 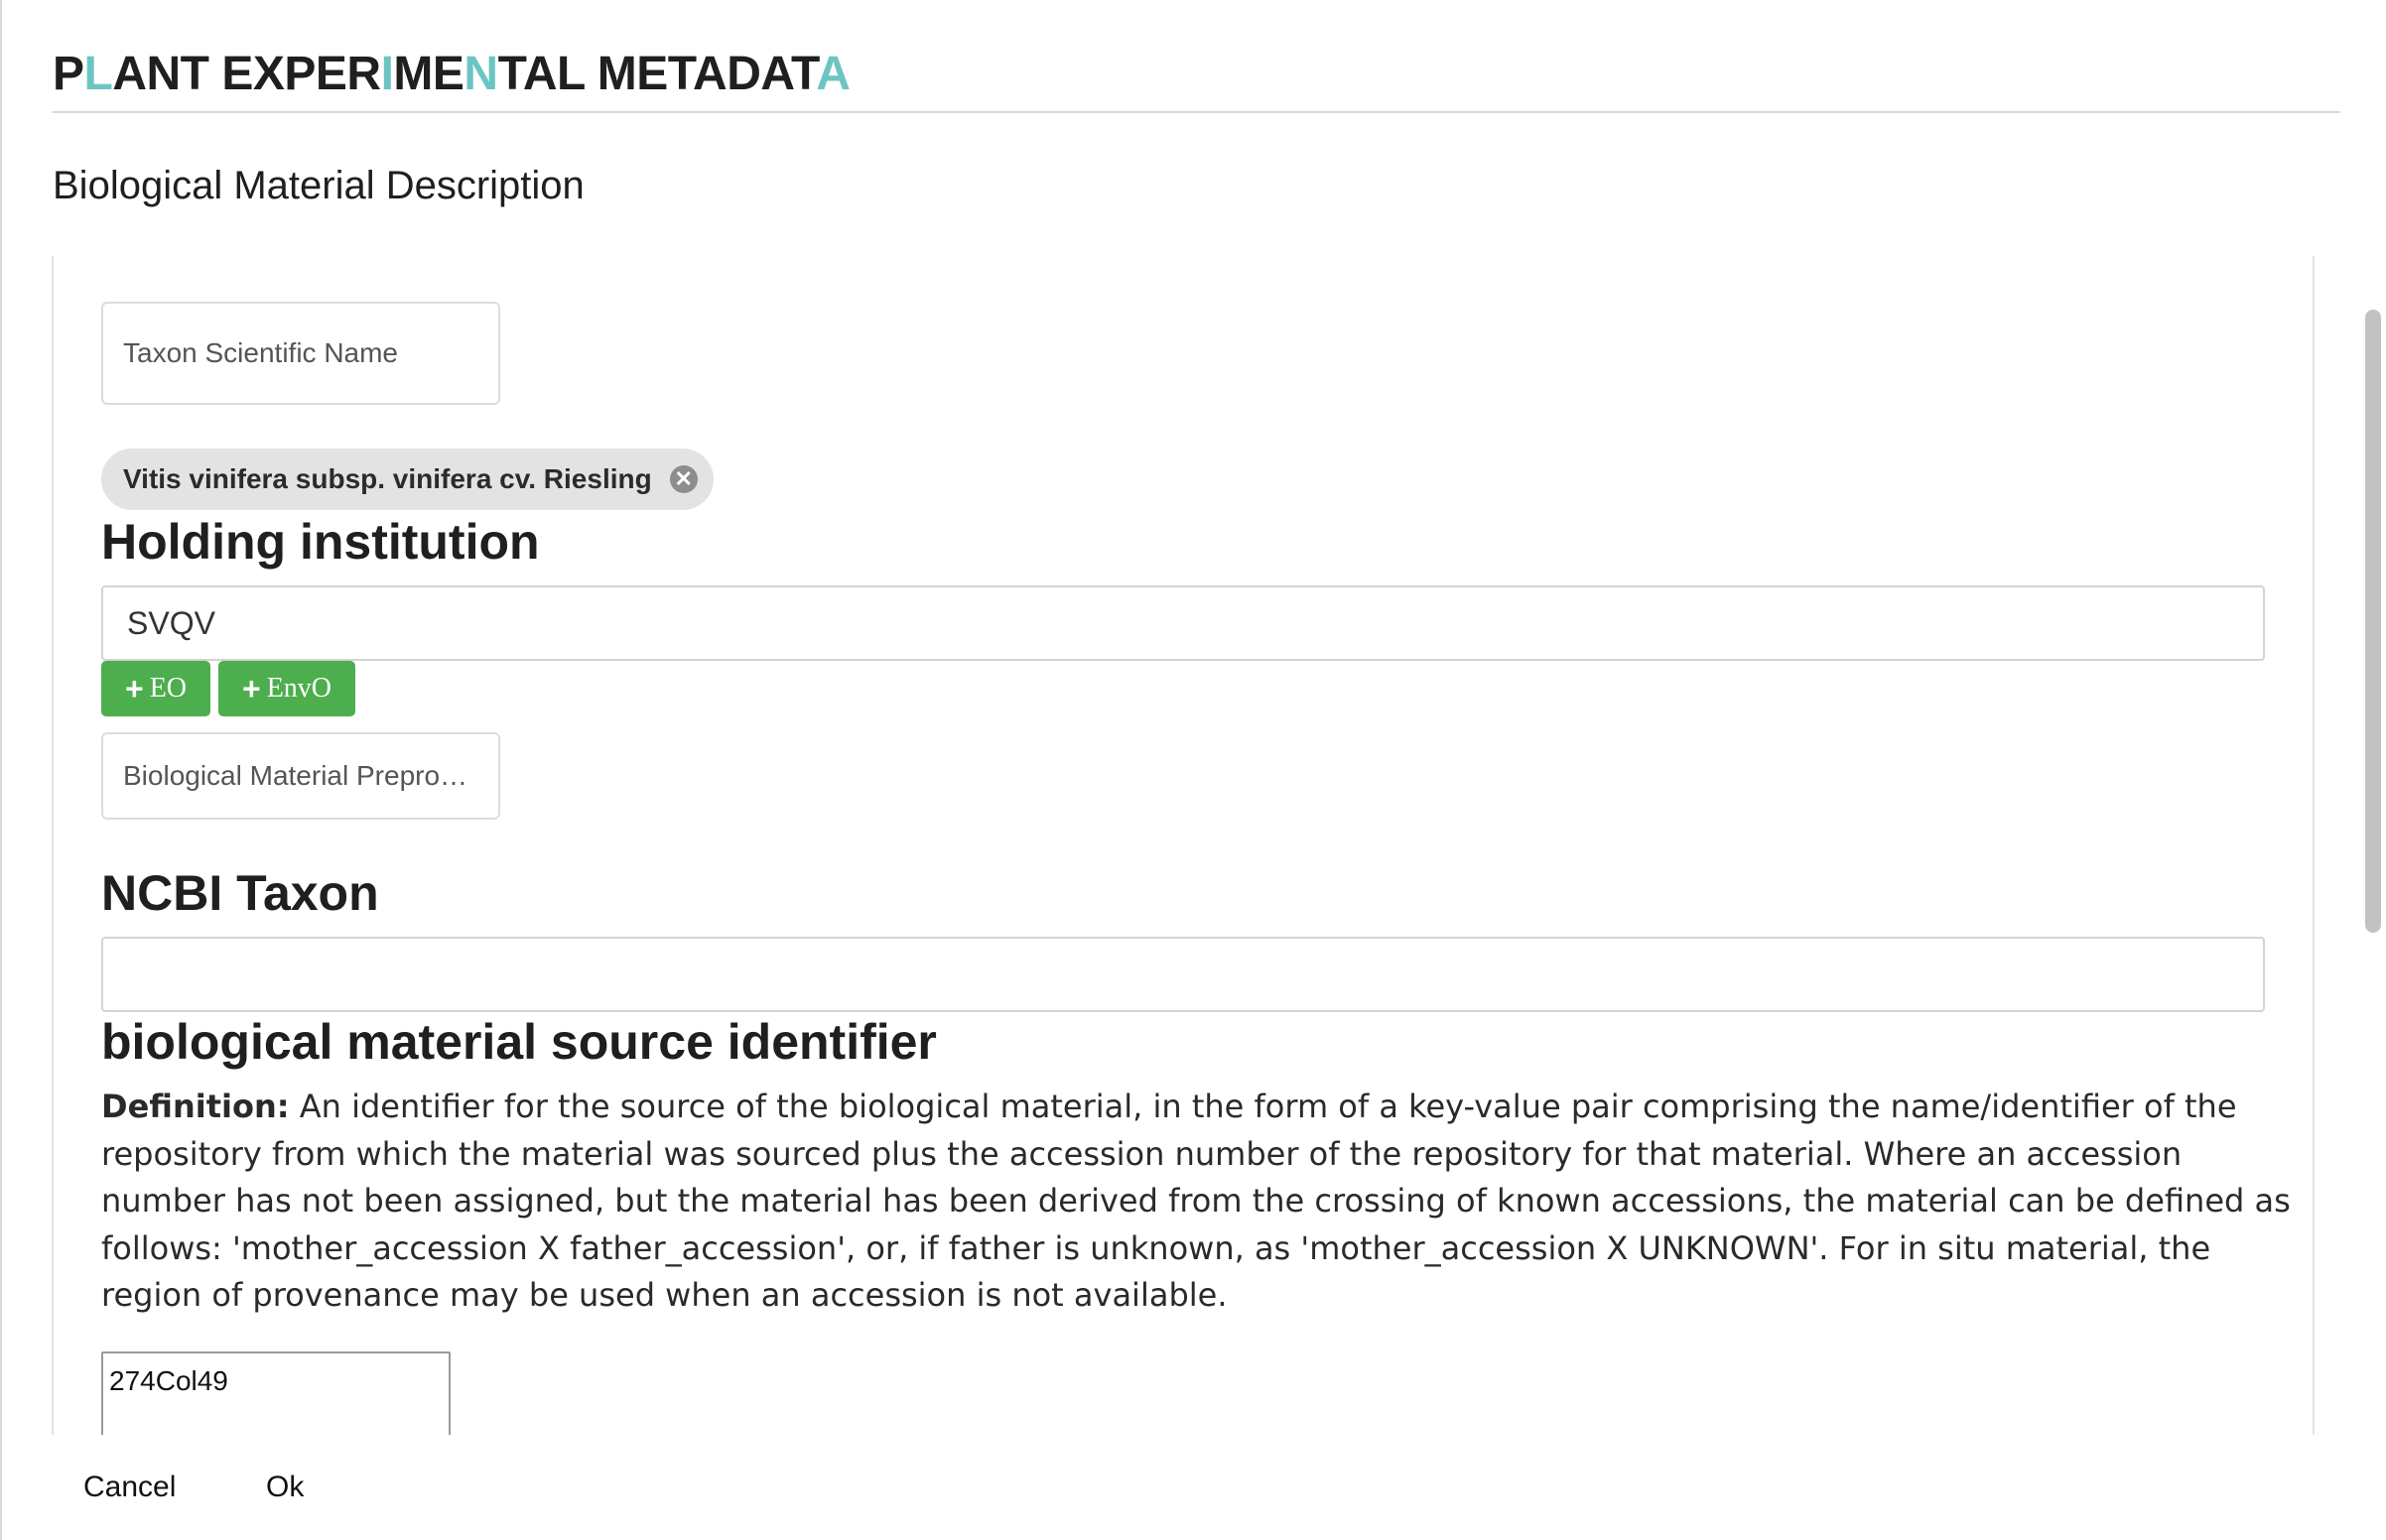 I want to click on dialog-subtitle: Biological Material Description, so click(x=319, y=185).